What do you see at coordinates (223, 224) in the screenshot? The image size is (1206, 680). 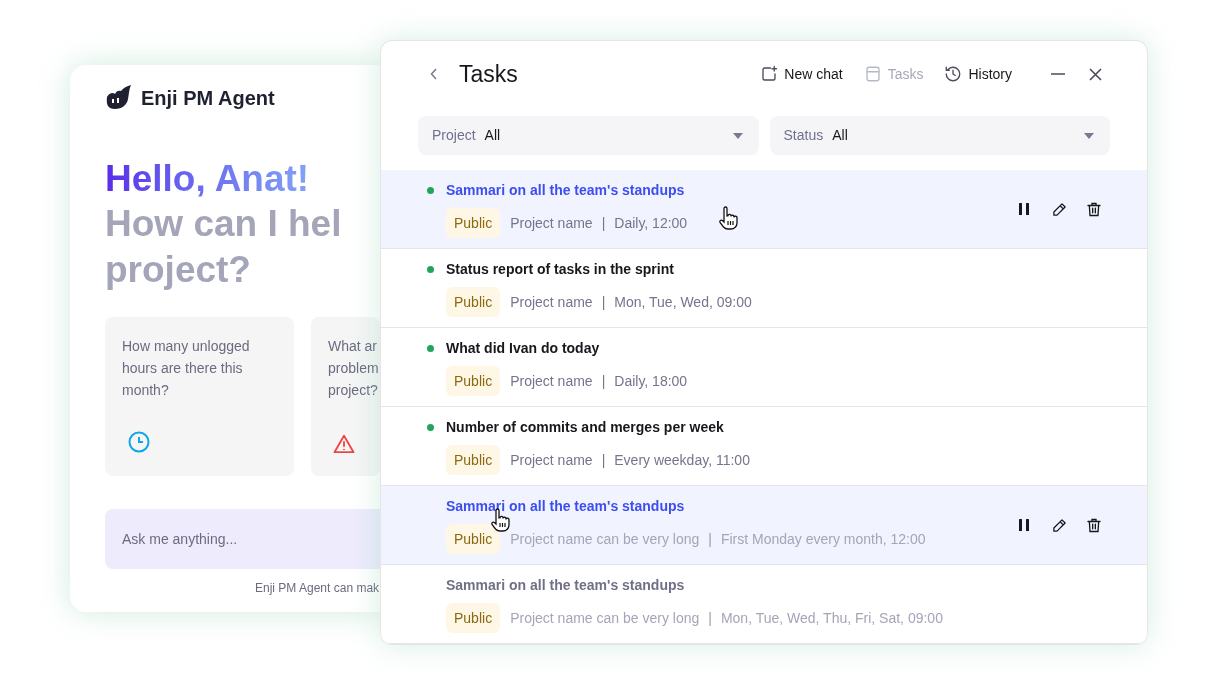 I see `help-question: How can I hel` at bounding box center [223, 224].